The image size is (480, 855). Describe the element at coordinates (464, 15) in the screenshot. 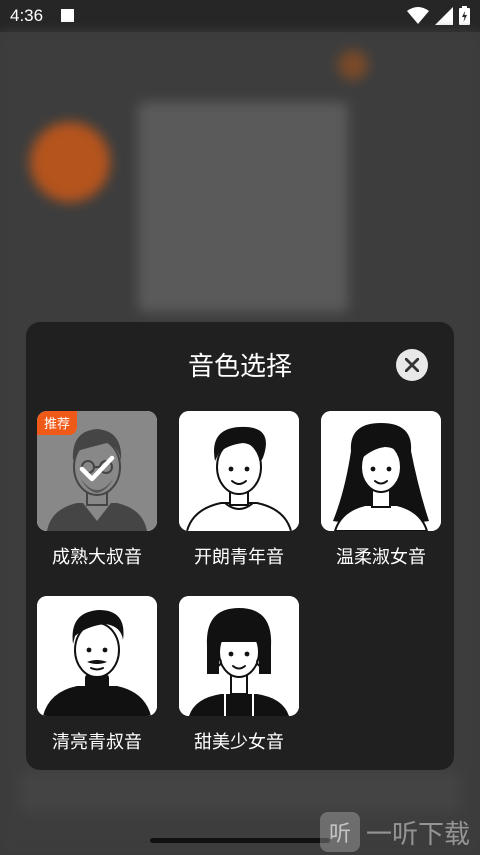

I see `battery-icon` at that location.